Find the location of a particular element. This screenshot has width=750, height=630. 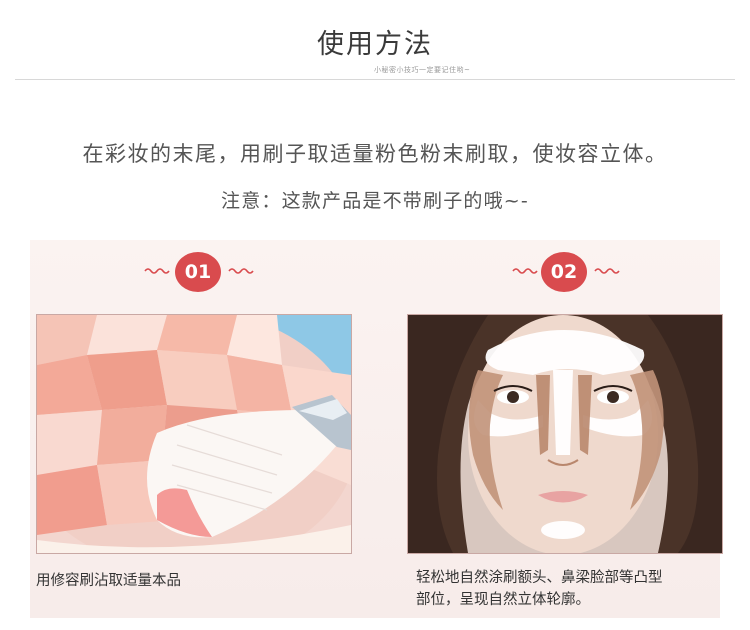

step-1-caption: 用修容刷沾取适量本品 is located at coordinates (108, 581).